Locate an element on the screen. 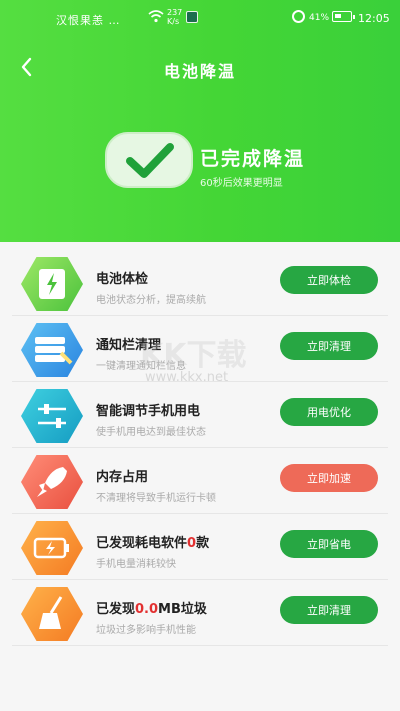 The width and height of the screenshot is (400, 711). watermark-url: www.kkx.net is located at coordinates (187, 377).